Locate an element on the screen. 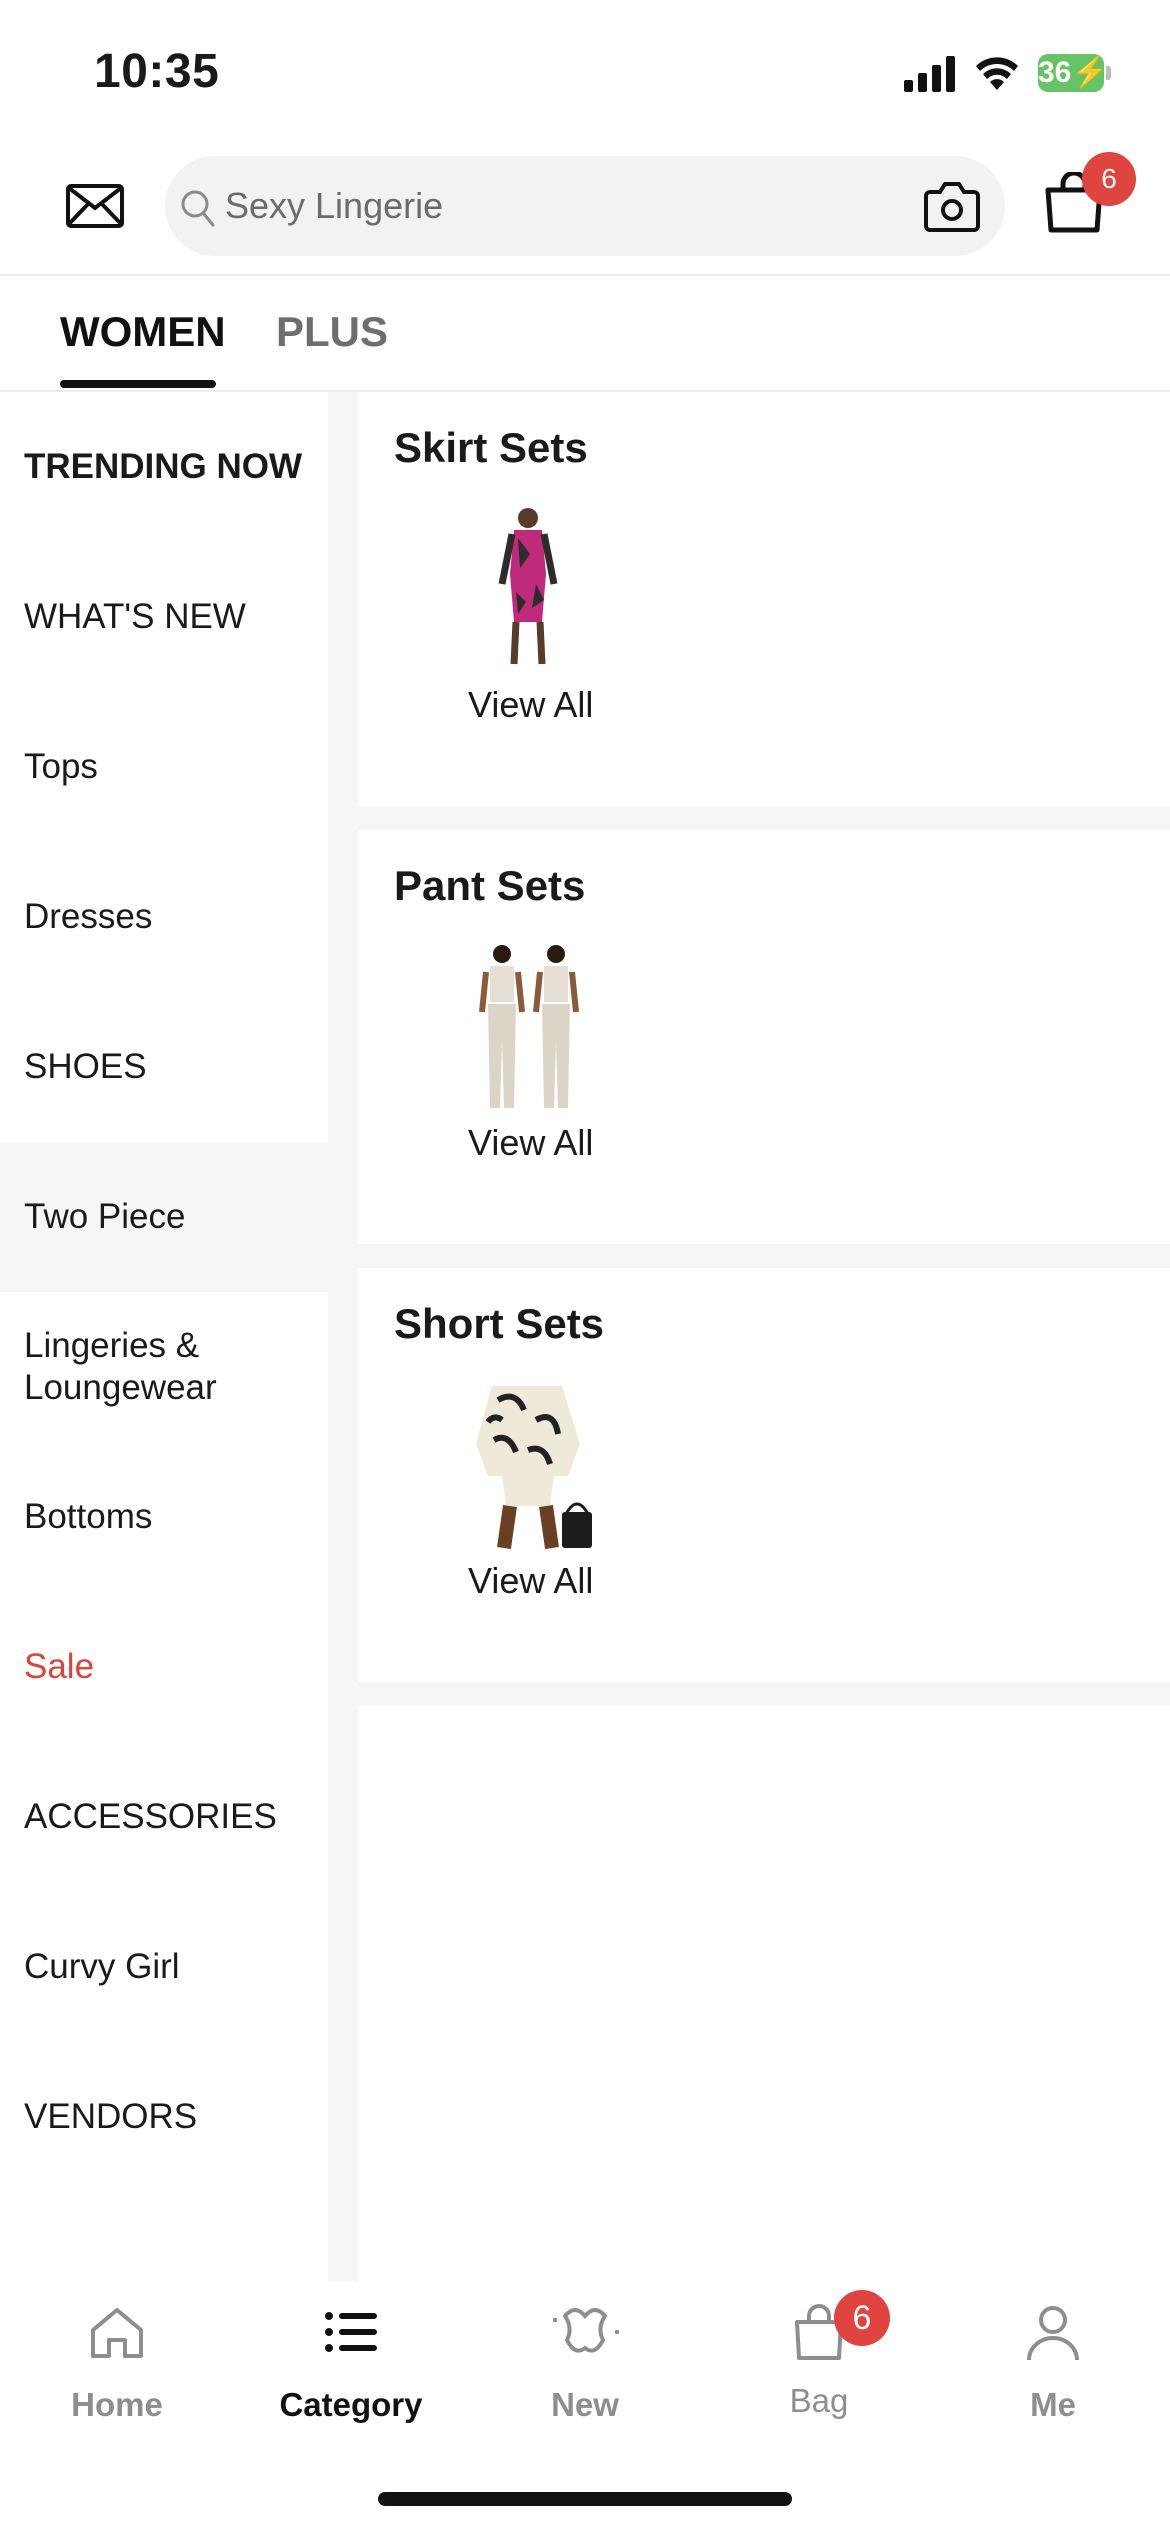  tab-women: WOMEN is located at coordinates (143, 332).